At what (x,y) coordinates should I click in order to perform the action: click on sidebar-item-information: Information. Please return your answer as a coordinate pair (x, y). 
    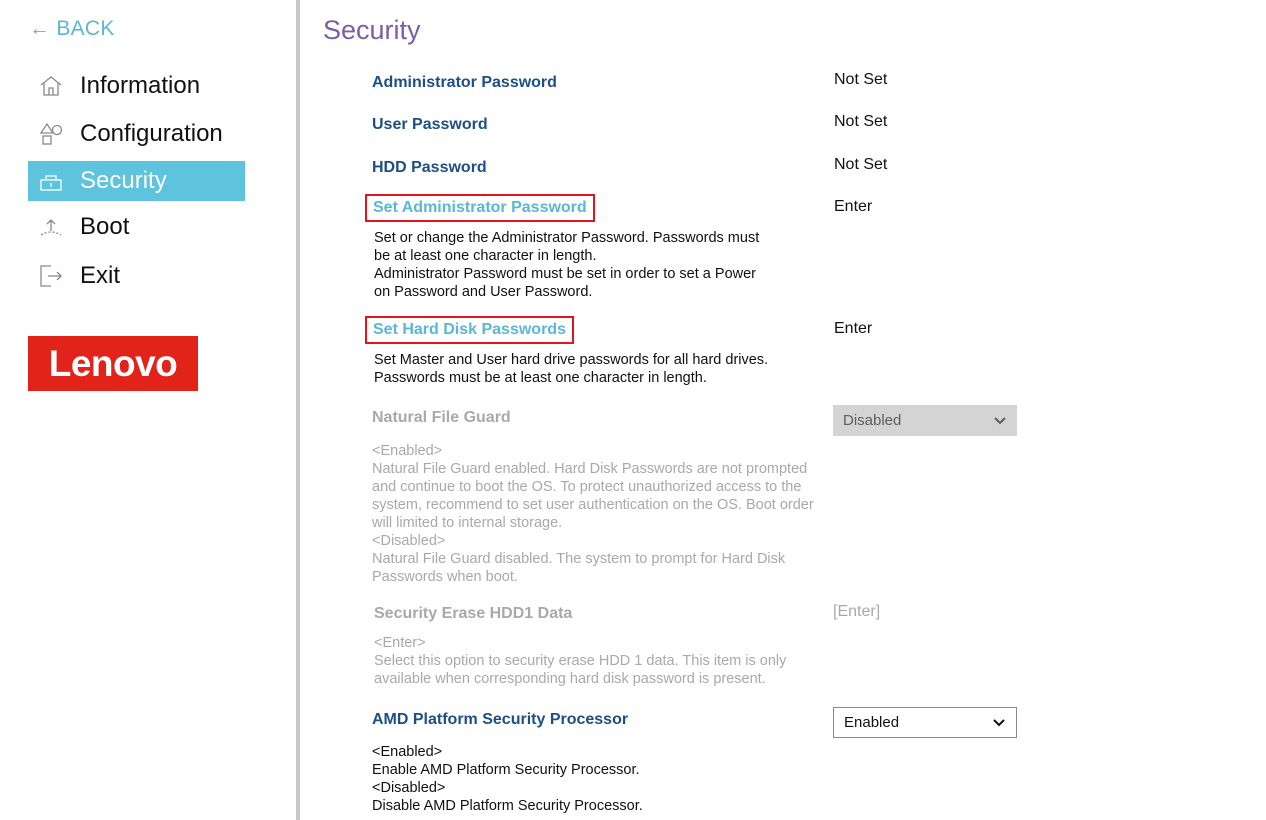
    Looking at the image, I should click on (136, 86).